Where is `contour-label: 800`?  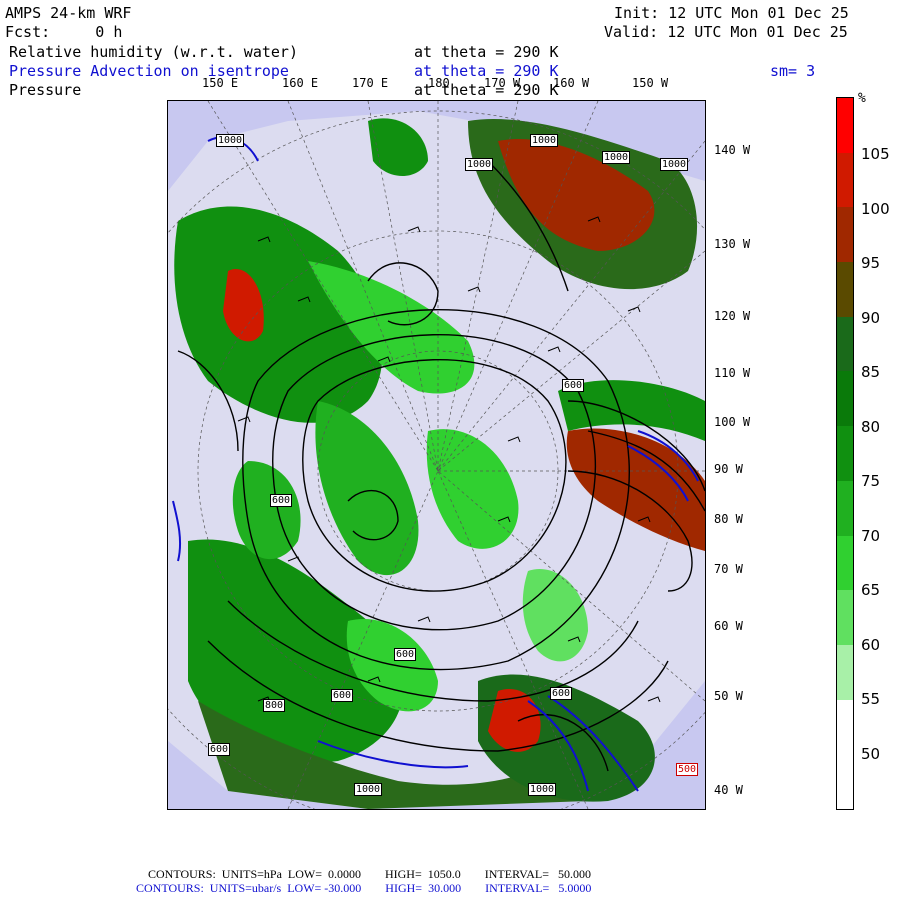
contour-label: 800 is located at coordinates (274, 705).